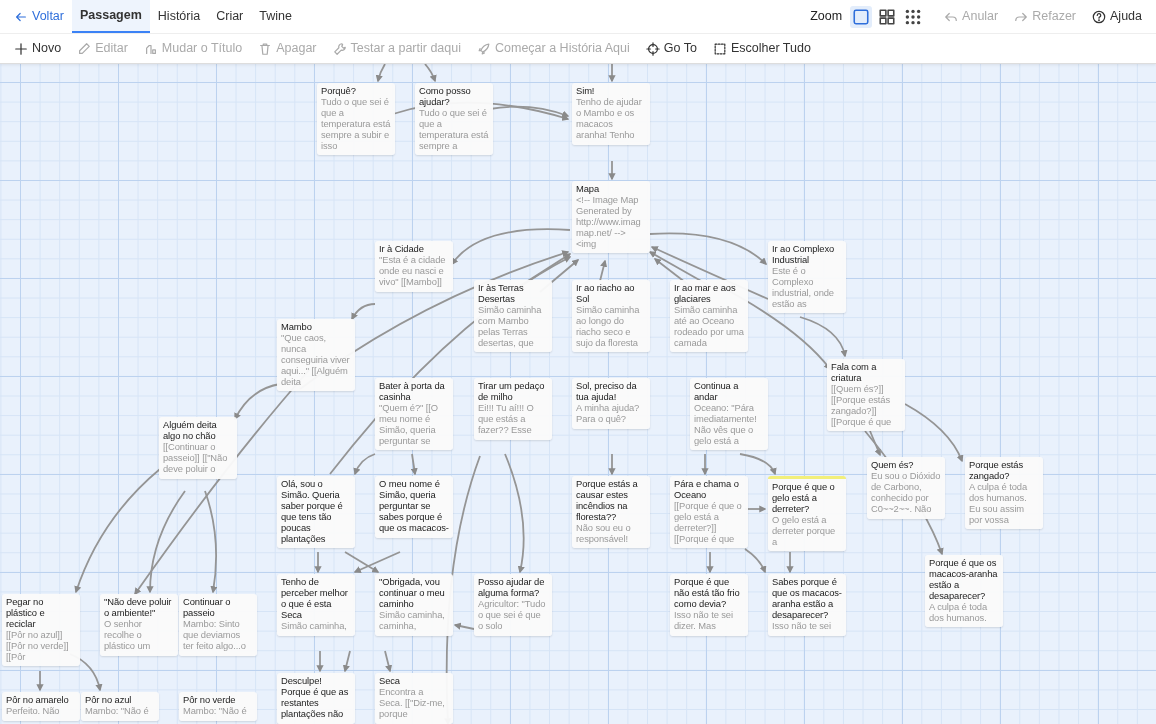 This screenshot has width=1156, height=724. What do you see at coordinates (484, 48) in the screenshot?
I see `rocket-icon` at bounding box center [484, 48].